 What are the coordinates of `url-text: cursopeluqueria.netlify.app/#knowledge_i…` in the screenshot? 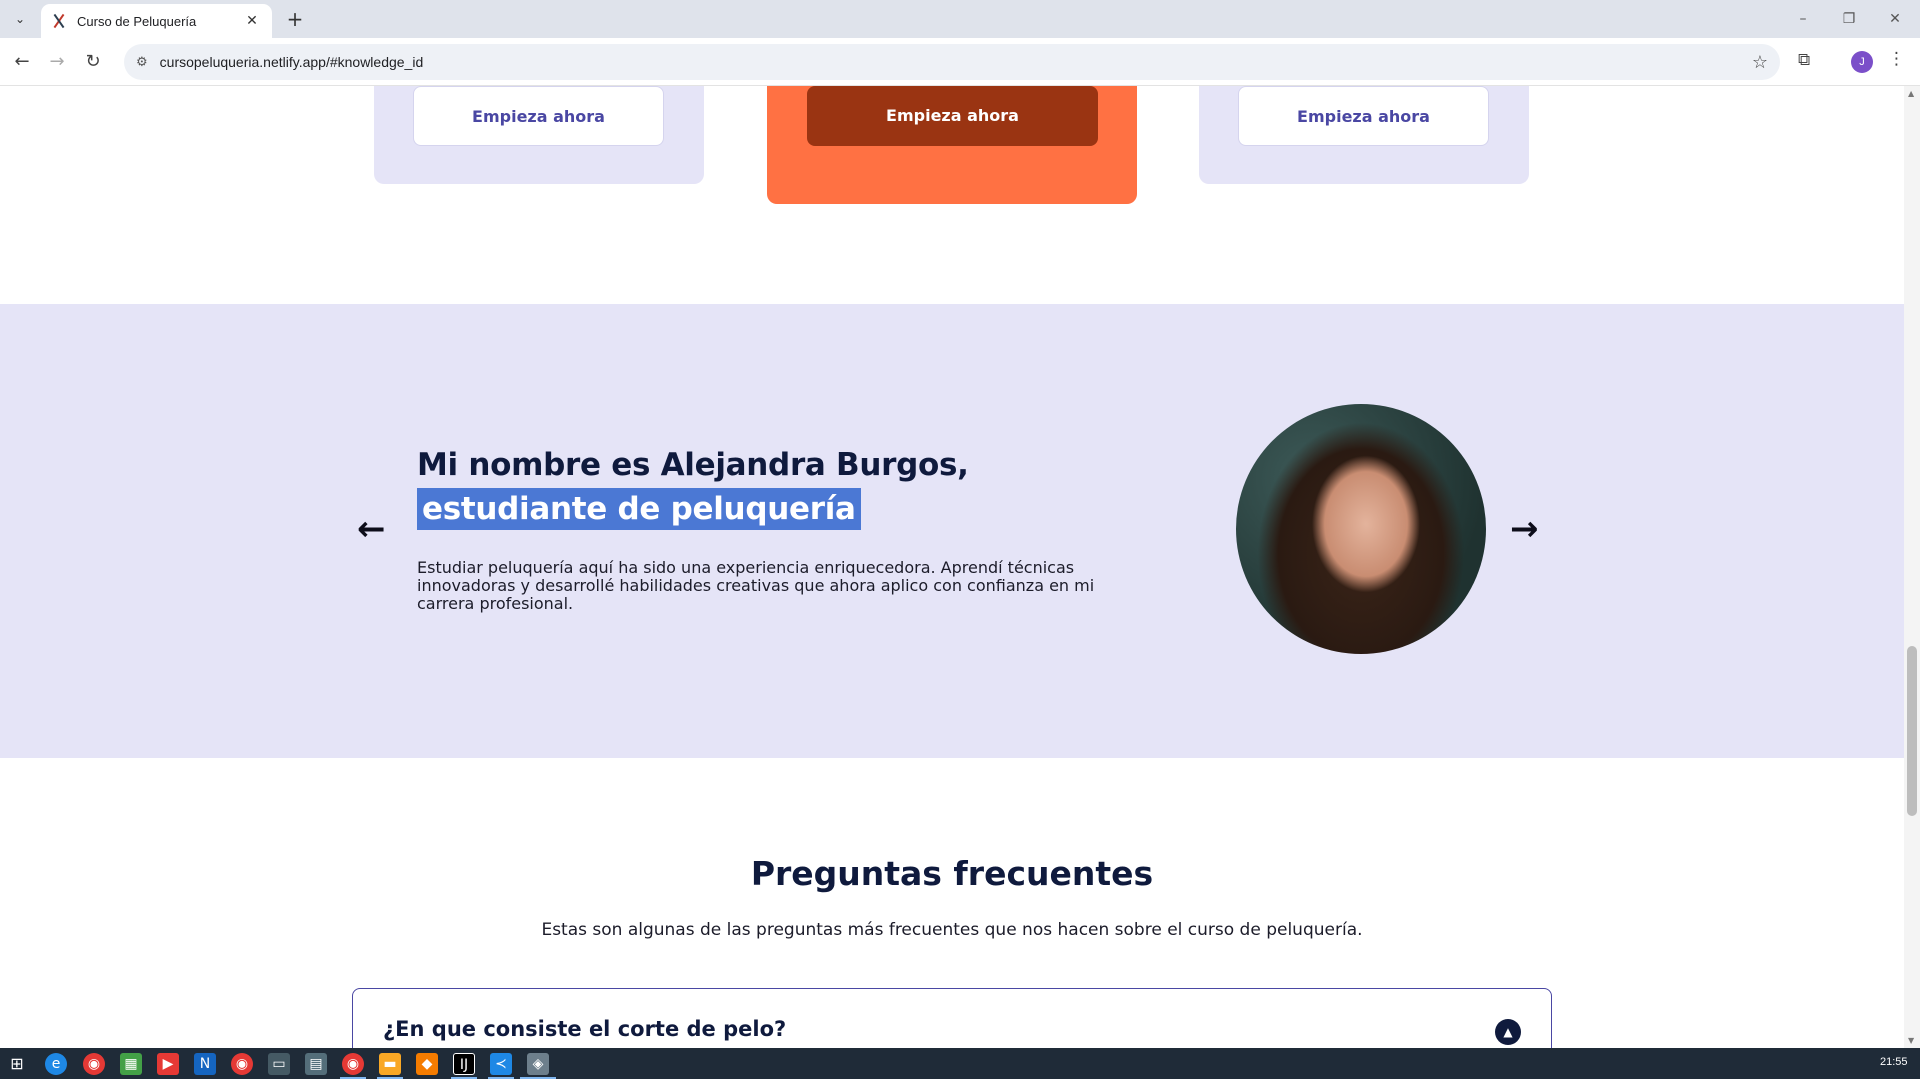 It's located at (956, 62).